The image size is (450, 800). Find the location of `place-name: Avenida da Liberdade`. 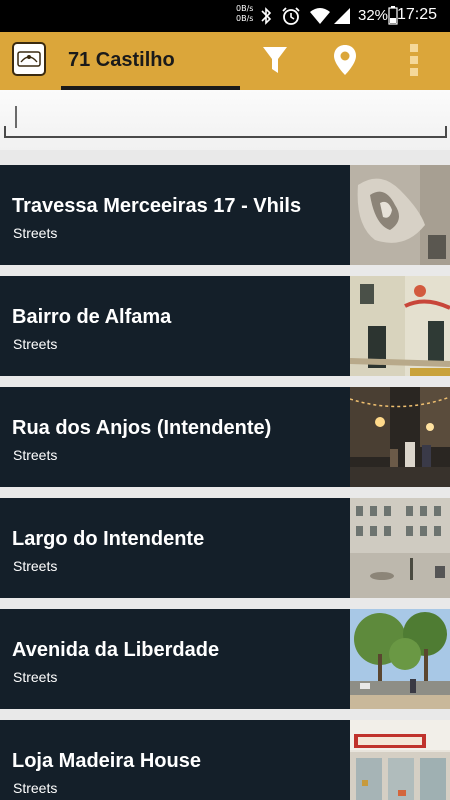

place-name: Avenida da Liberdade is located at coordinates (116, 650).